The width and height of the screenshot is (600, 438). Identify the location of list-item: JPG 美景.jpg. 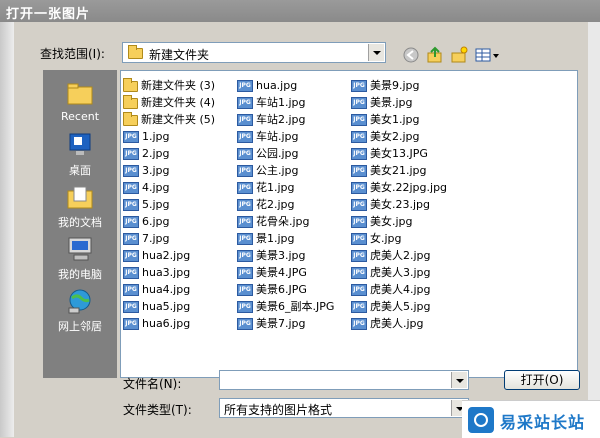
(399, 102).